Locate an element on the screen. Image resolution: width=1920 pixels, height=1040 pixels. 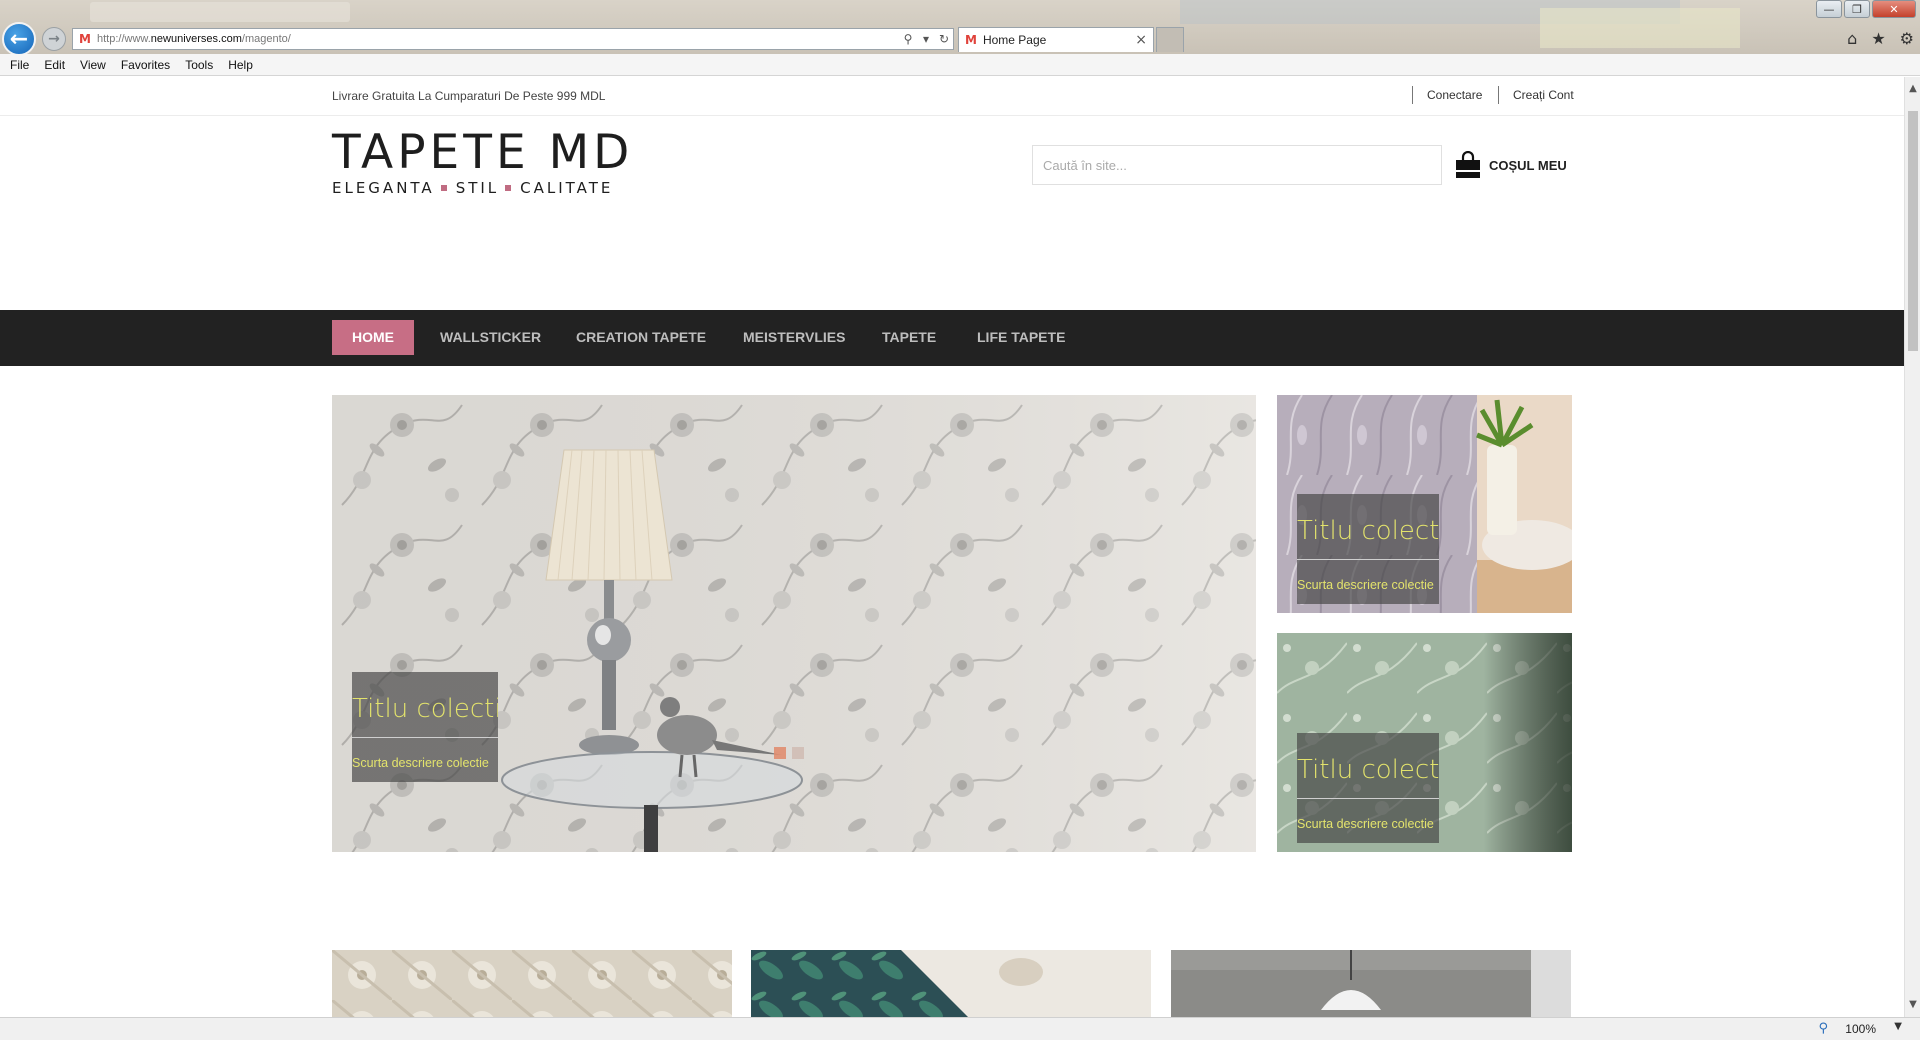
side-banner-2: Titlu colectie Scurta descriere colectie is located at coordinates (1424, 742).